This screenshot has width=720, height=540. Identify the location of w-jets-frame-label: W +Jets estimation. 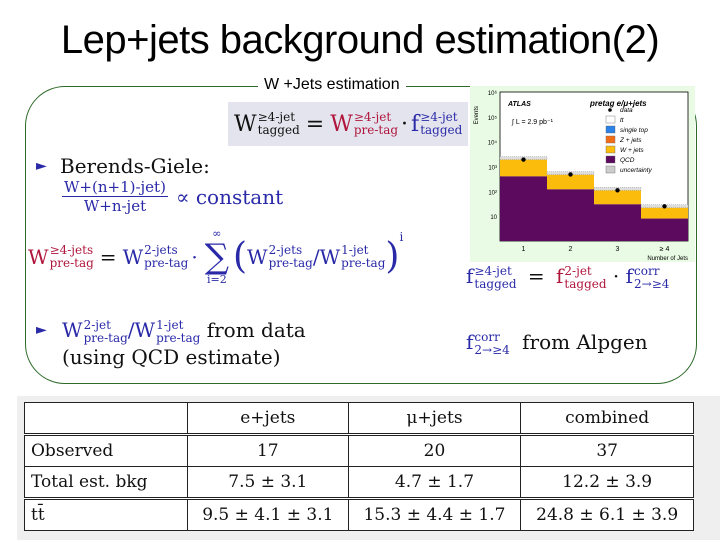
(332, 85).